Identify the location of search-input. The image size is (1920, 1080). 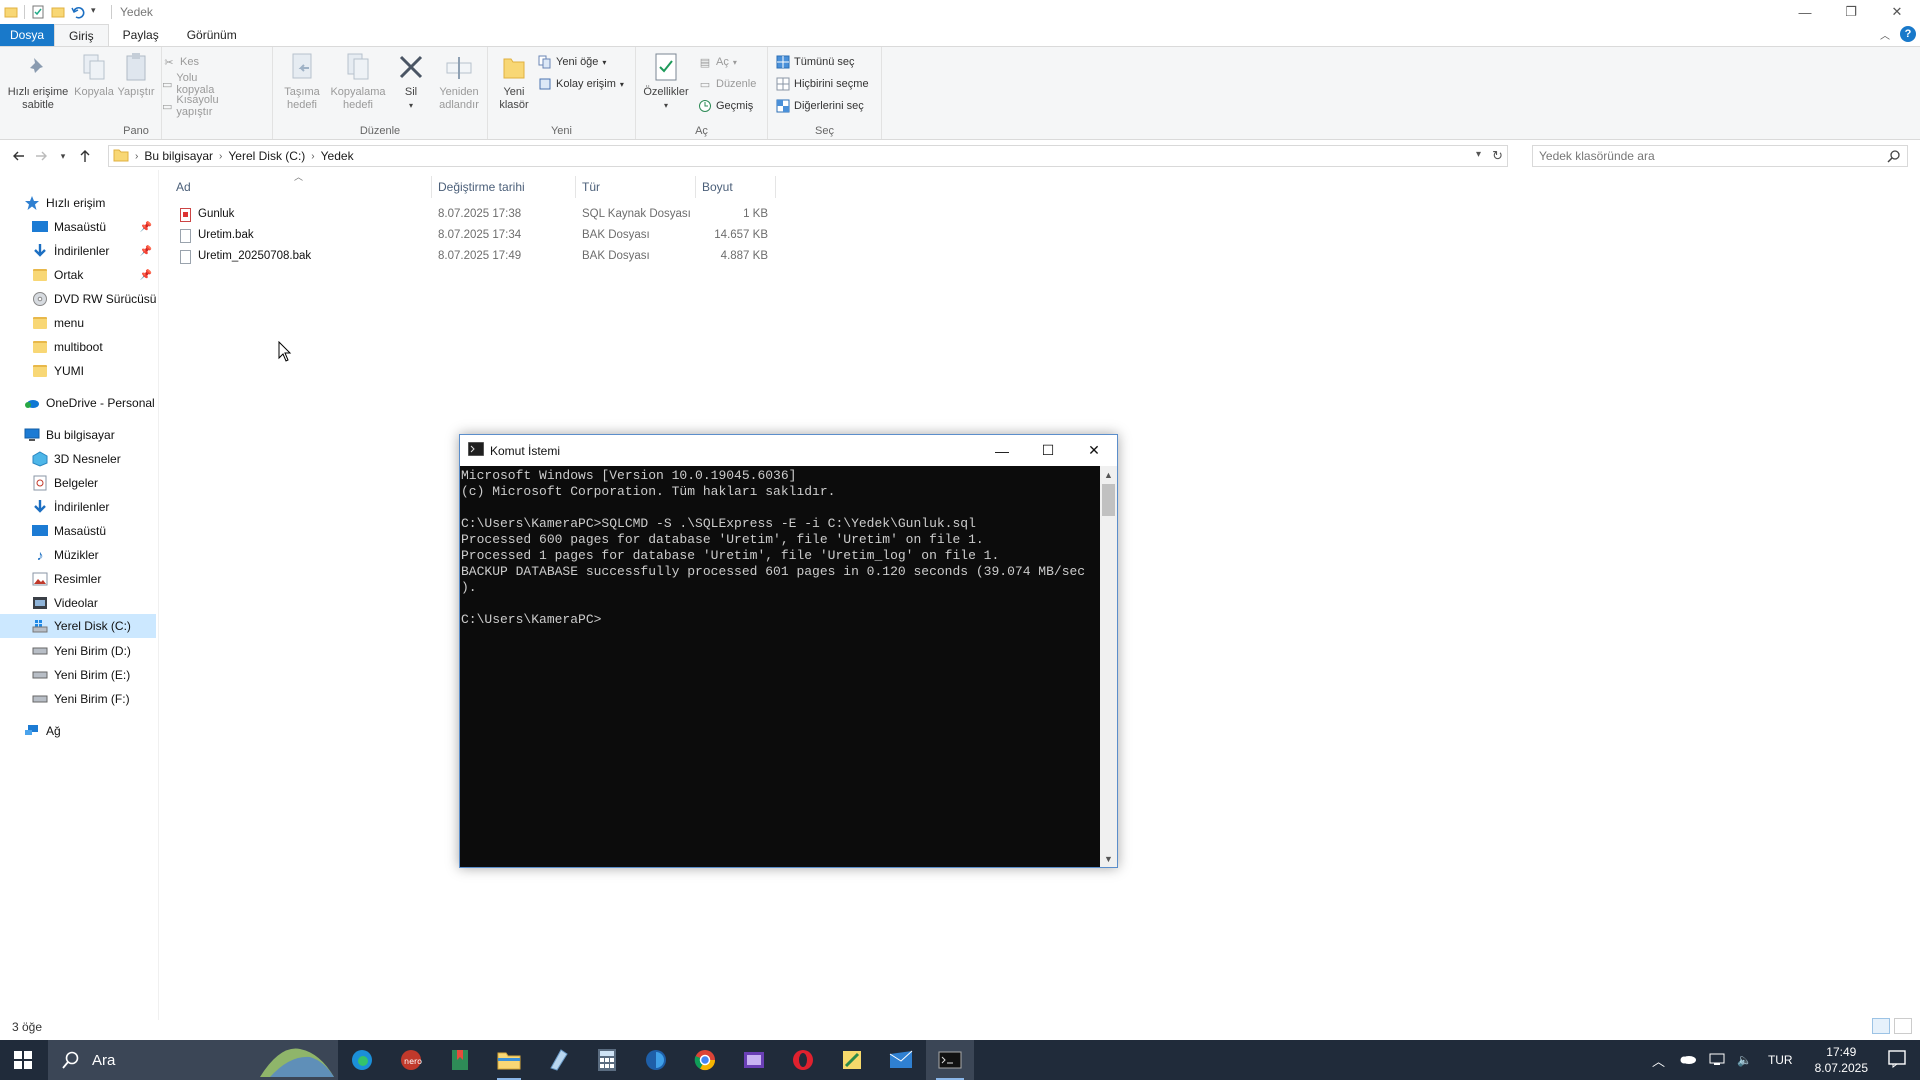
(1704, 156).